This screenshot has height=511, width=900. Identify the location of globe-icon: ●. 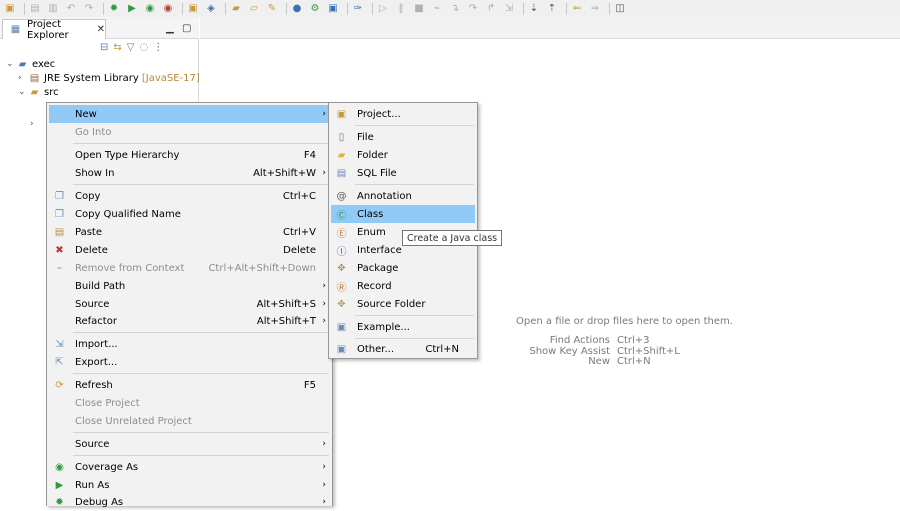
(297, 9).